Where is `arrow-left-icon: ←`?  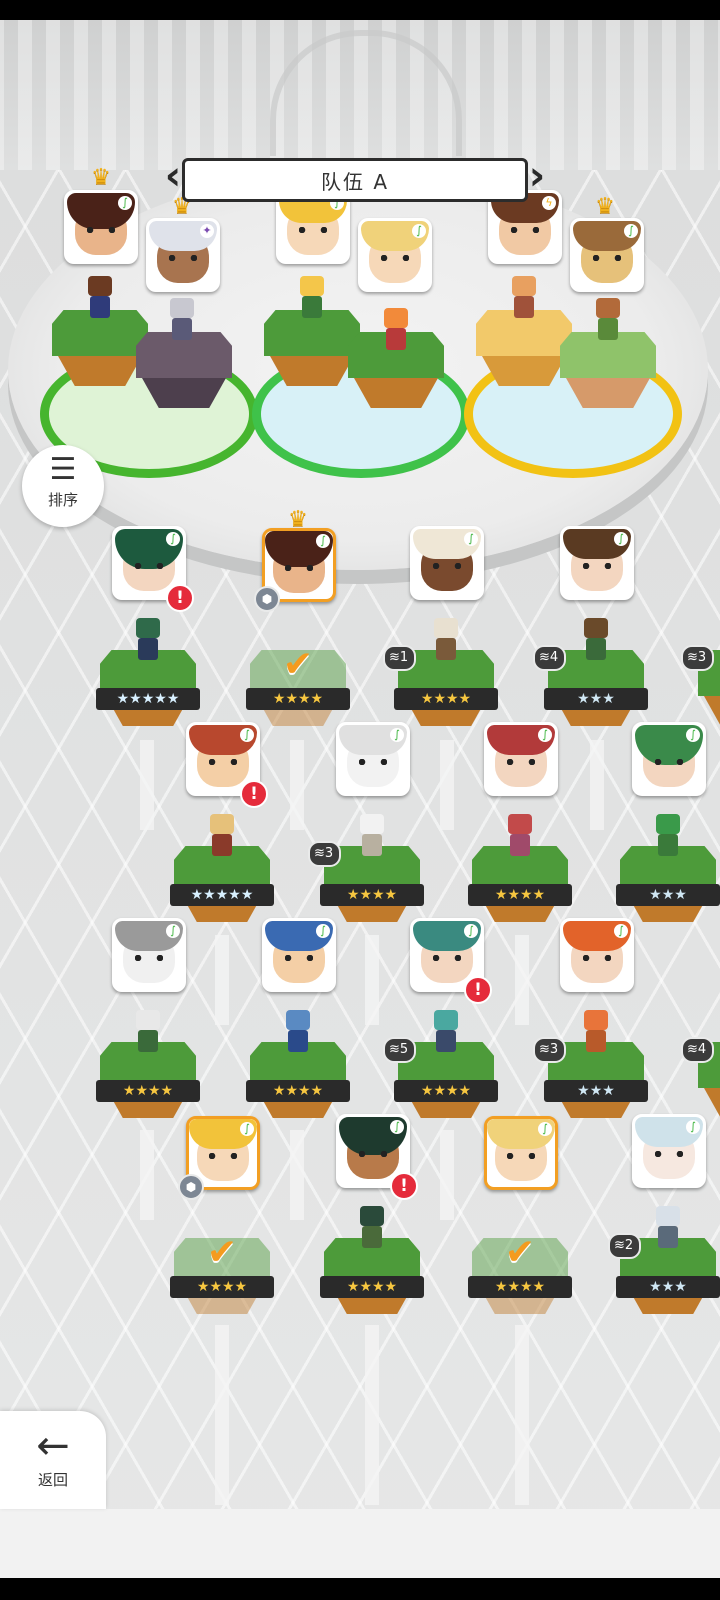
arrow-left-icon: ← is located at coordinates (53, 1446).